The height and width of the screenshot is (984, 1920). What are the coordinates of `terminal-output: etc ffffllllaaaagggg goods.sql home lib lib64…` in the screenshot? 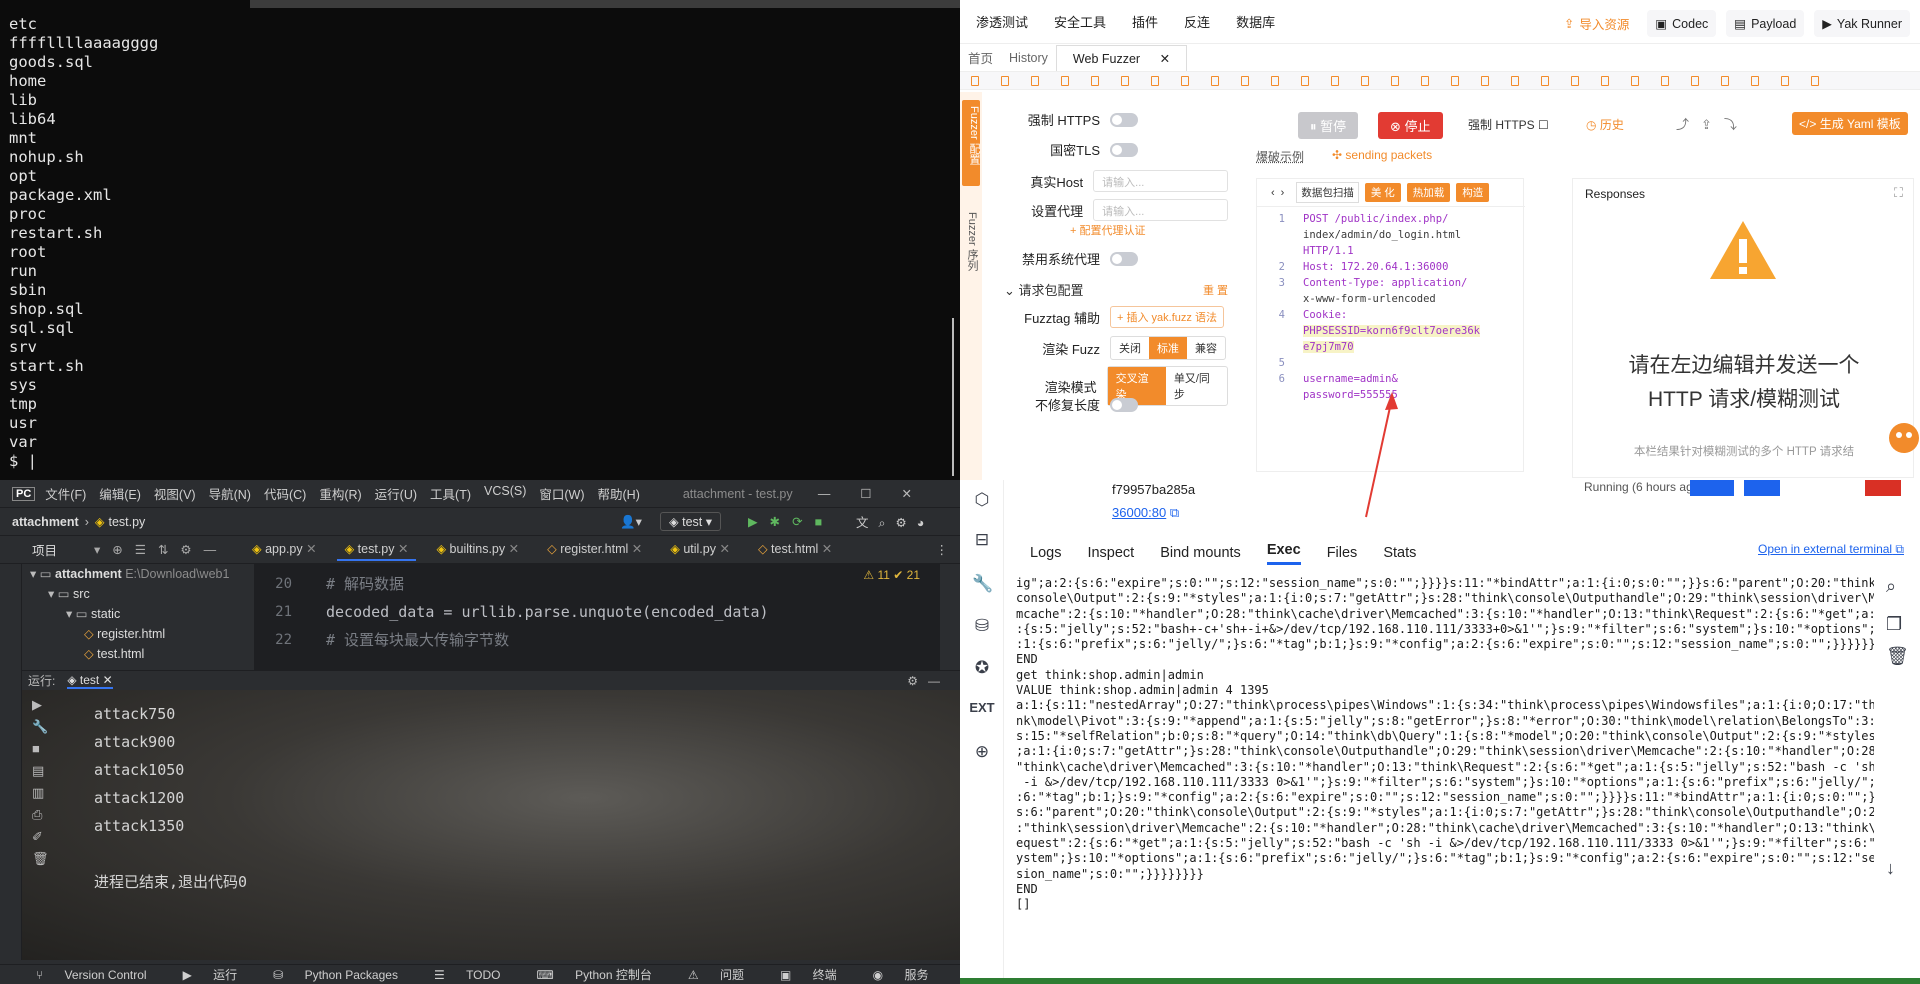 It's located at (83, 243).